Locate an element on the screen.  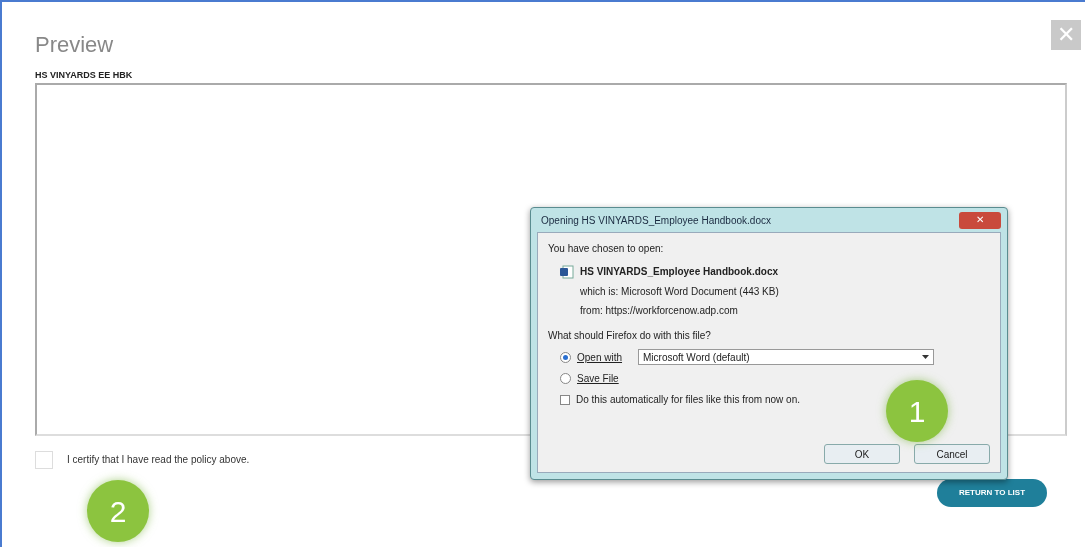
step-badge: 2 is located at coordinates (118, 511).